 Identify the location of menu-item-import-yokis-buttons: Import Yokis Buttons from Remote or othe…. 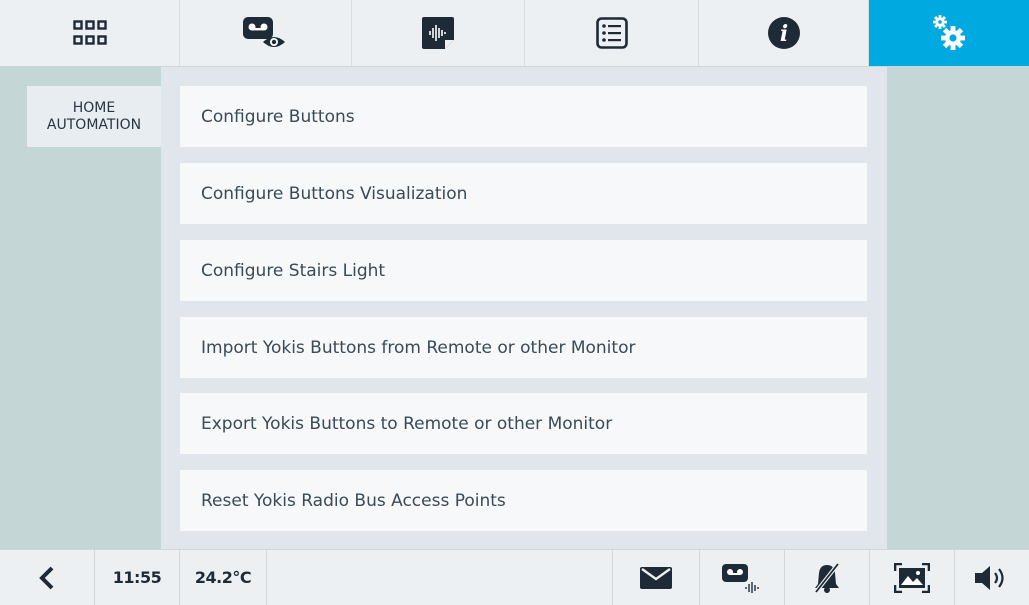
(523, 347).